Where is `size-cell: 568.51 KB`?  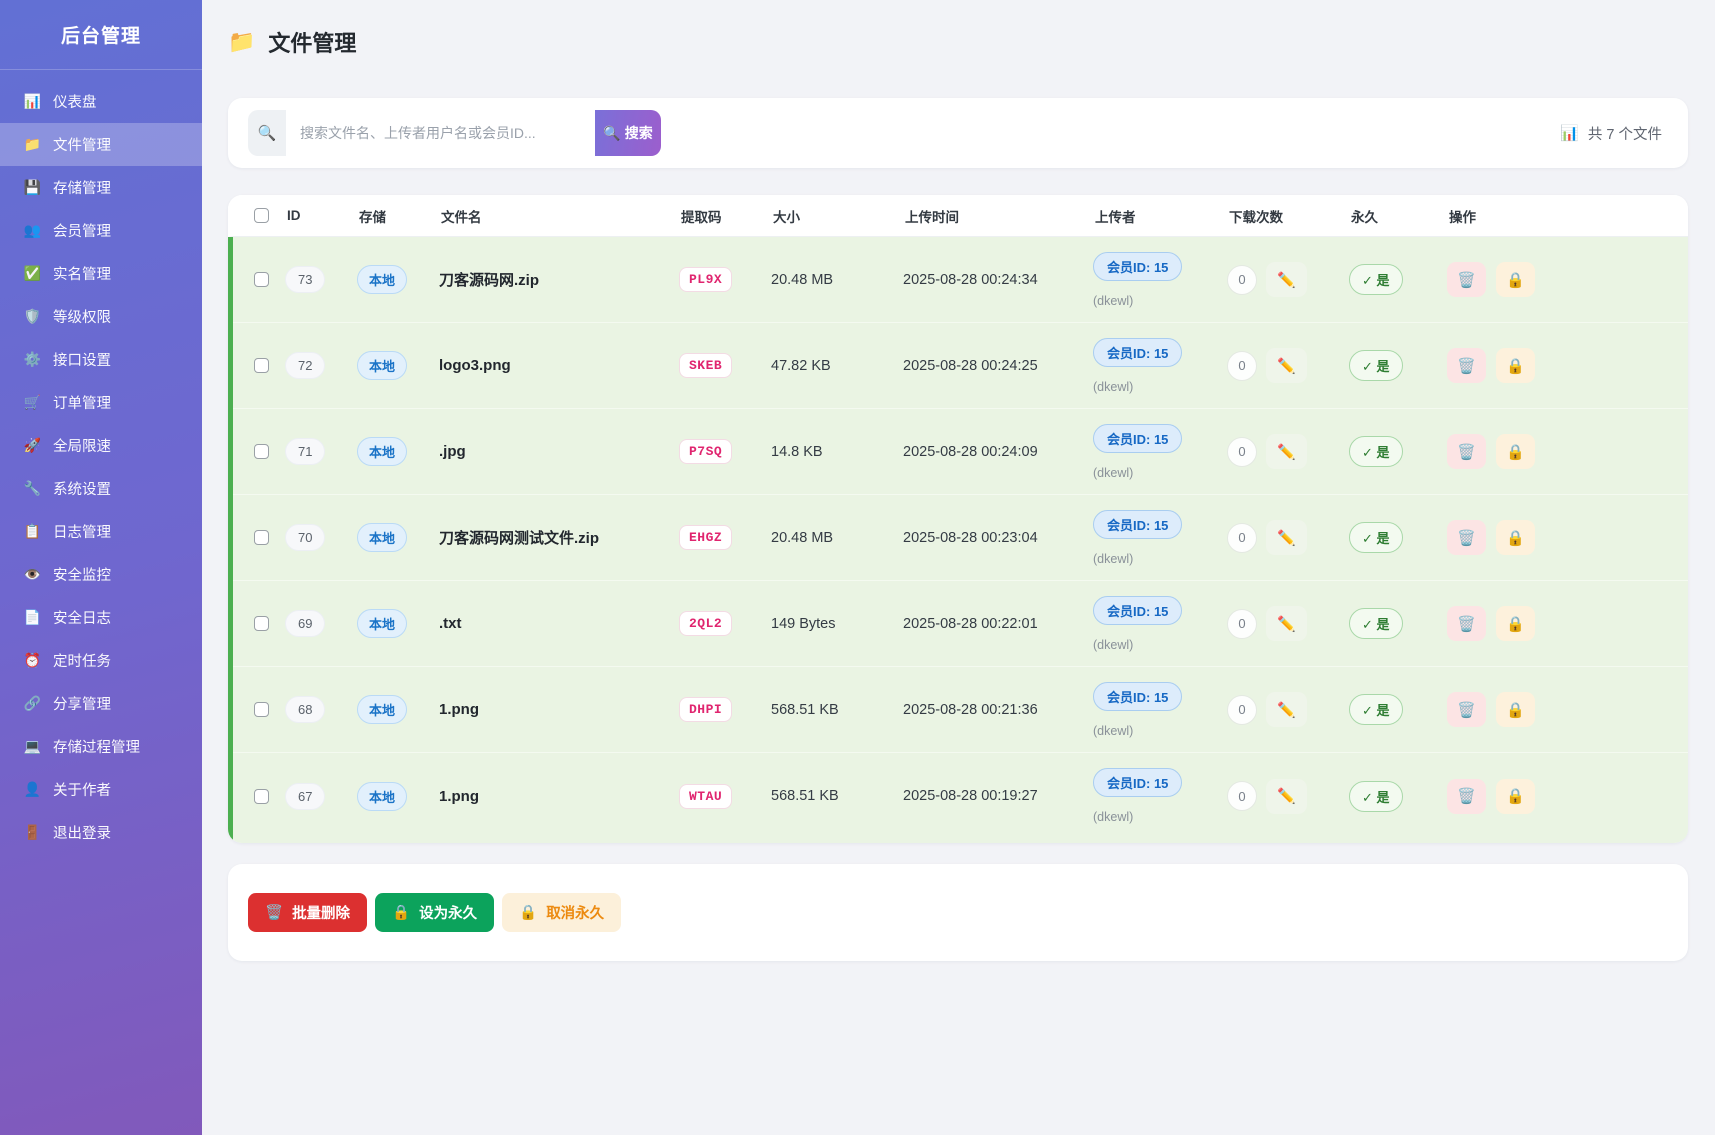 size-cell: 568.51 KB is located at coordinates (837, 796).